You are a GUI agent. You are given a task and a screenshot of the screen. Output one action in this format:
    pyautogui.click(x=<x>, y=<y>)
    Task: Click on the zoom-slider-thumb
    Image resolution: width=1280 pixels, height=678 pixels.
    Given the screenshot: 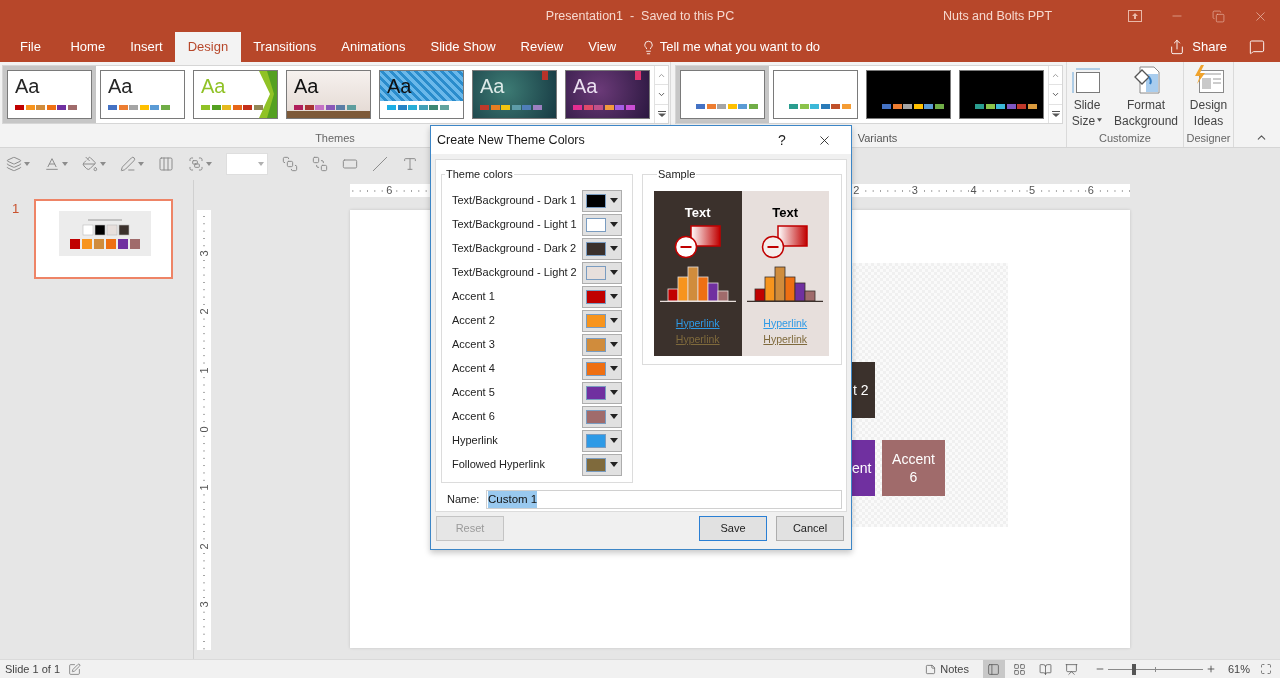 What is the action you would take?
    pyautogui.click(x=1133, y=669)
    